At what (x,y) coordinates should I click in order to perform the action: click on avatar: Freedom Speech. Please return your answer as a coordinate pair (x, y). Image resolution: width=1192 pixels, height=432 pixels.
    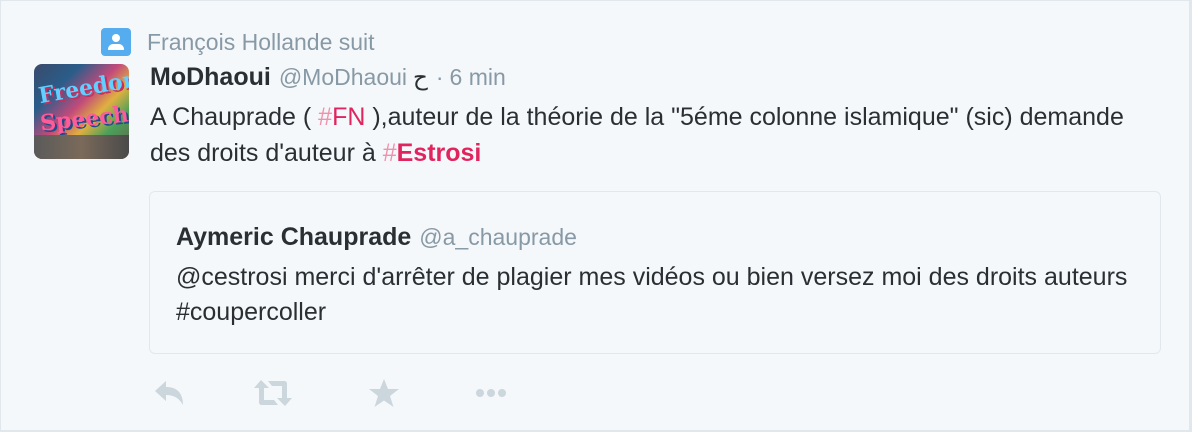
    Looking at the image, I should click on (81, 111).